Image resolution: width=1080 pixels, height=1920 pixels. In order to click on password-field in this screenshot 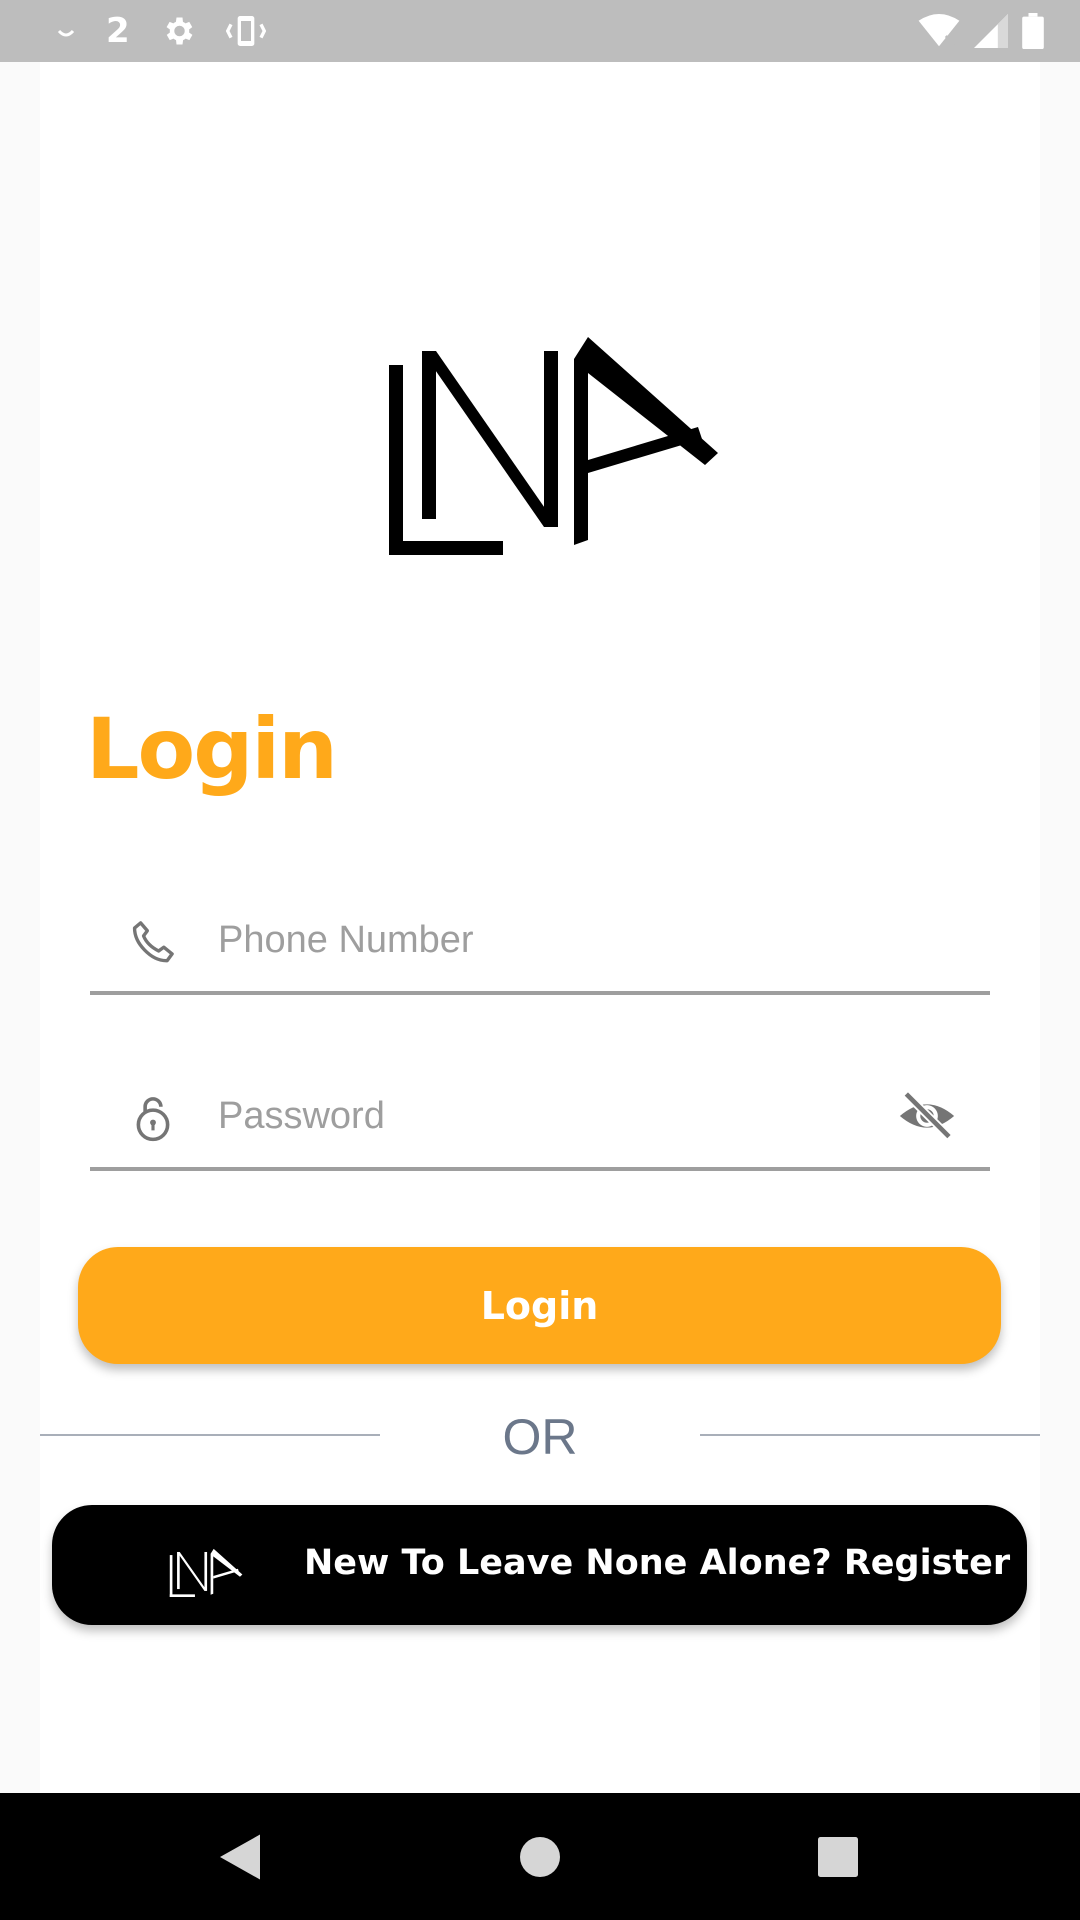, I will do `click(540, 1116)`.